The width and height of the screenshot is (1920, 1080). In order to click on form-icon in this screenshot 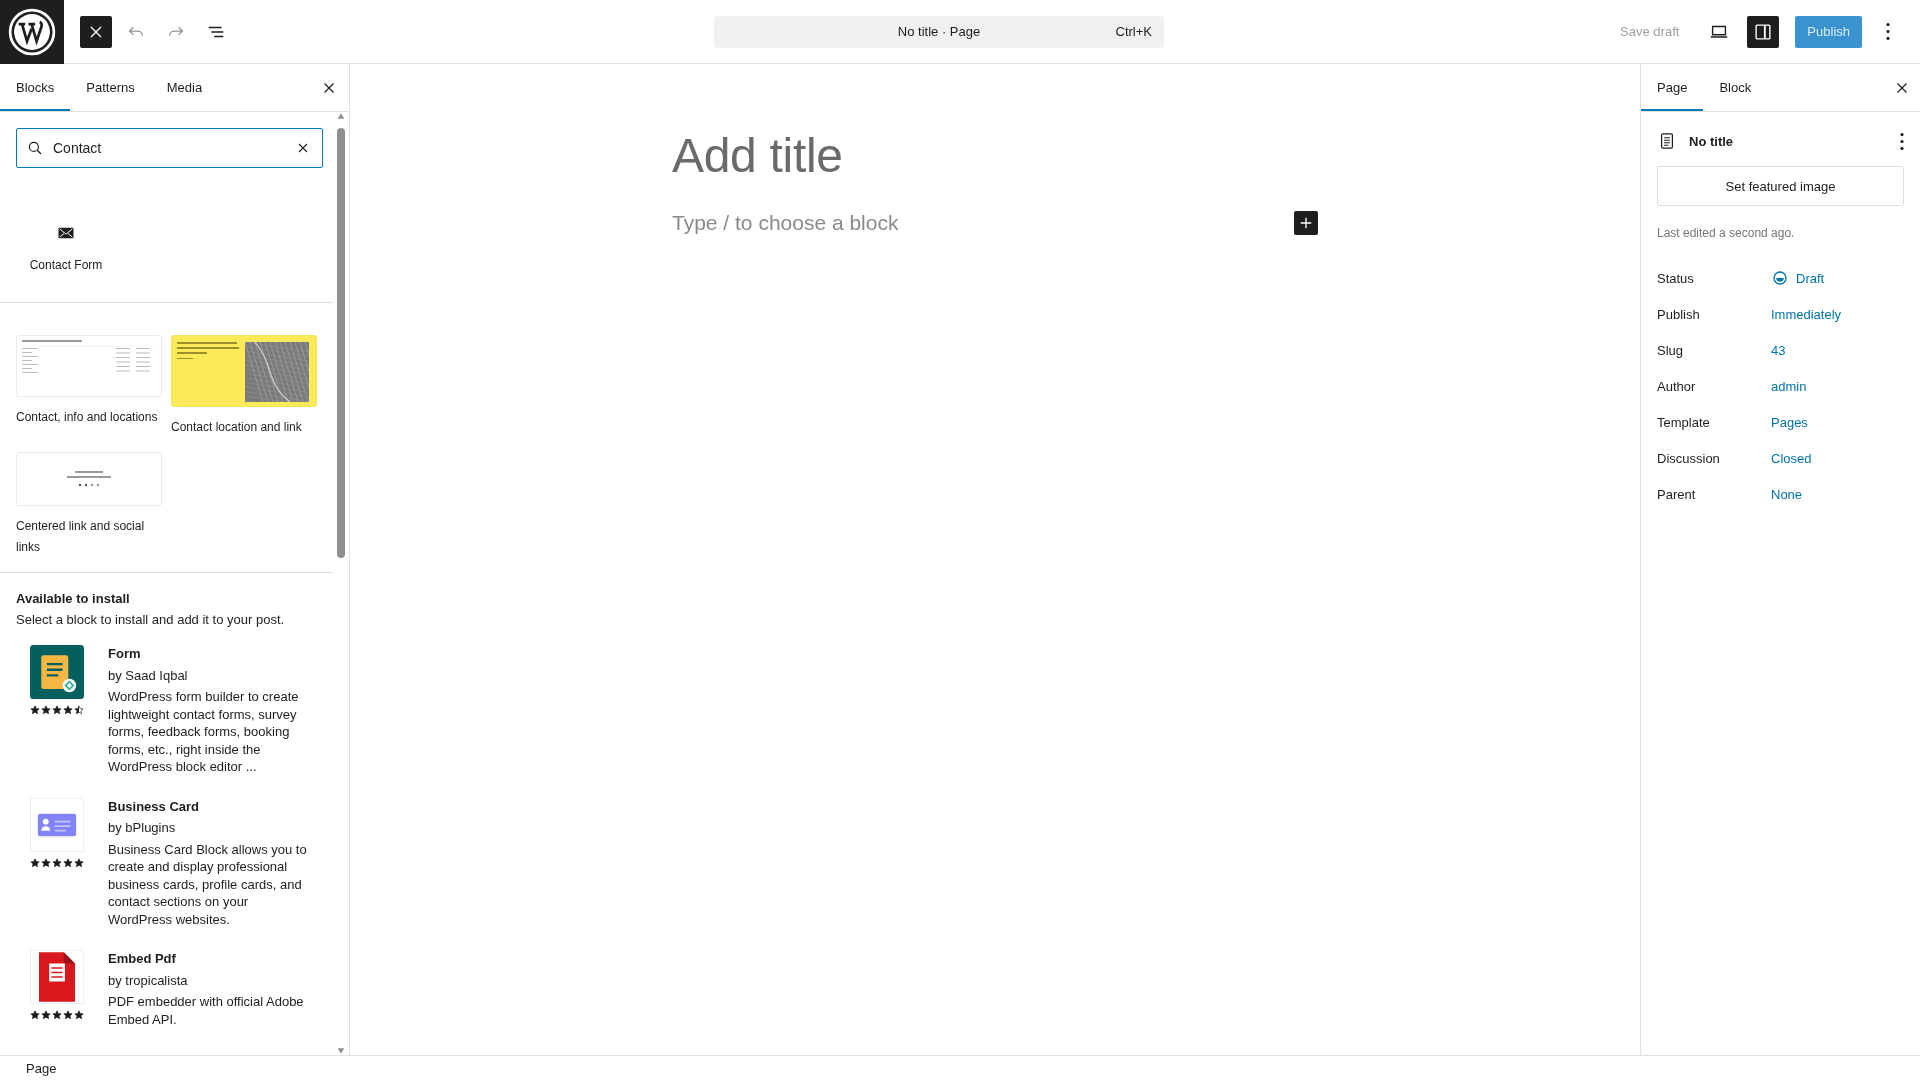, I will do `click(57, 672)`.